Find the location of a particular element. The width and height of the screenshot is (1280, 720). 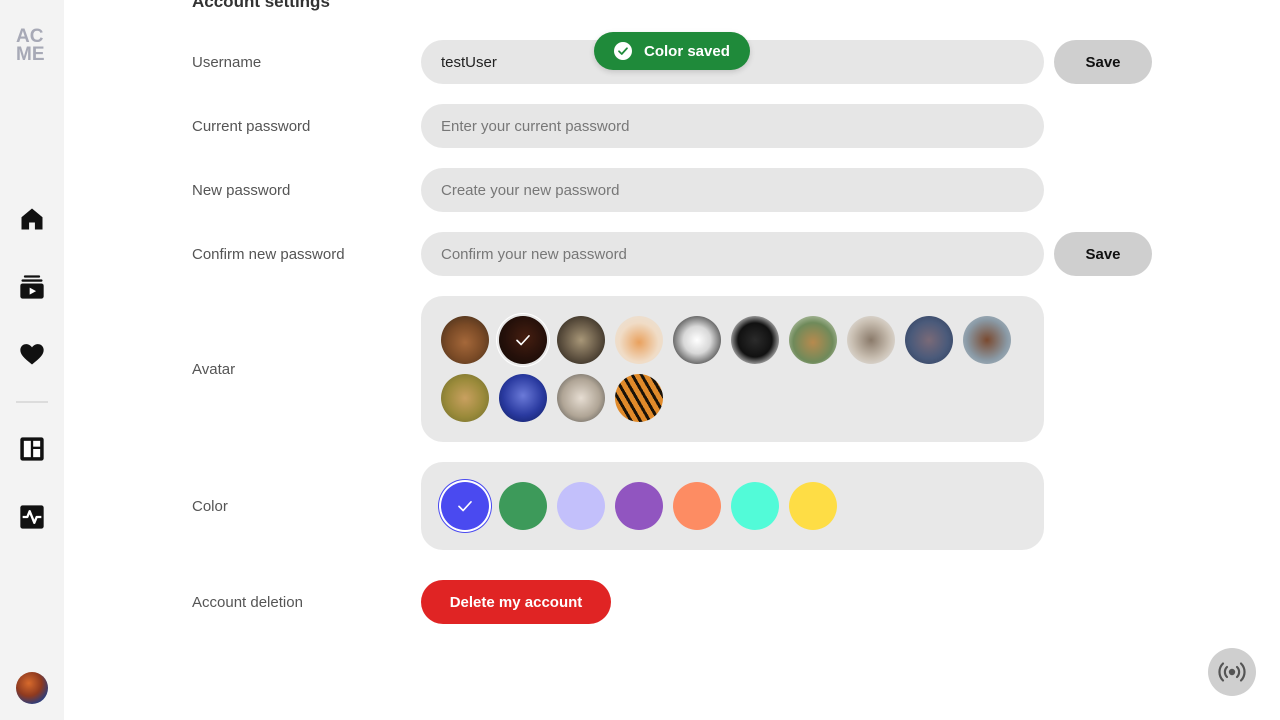

color-swatch-blue is located at coordinates (465, 506).